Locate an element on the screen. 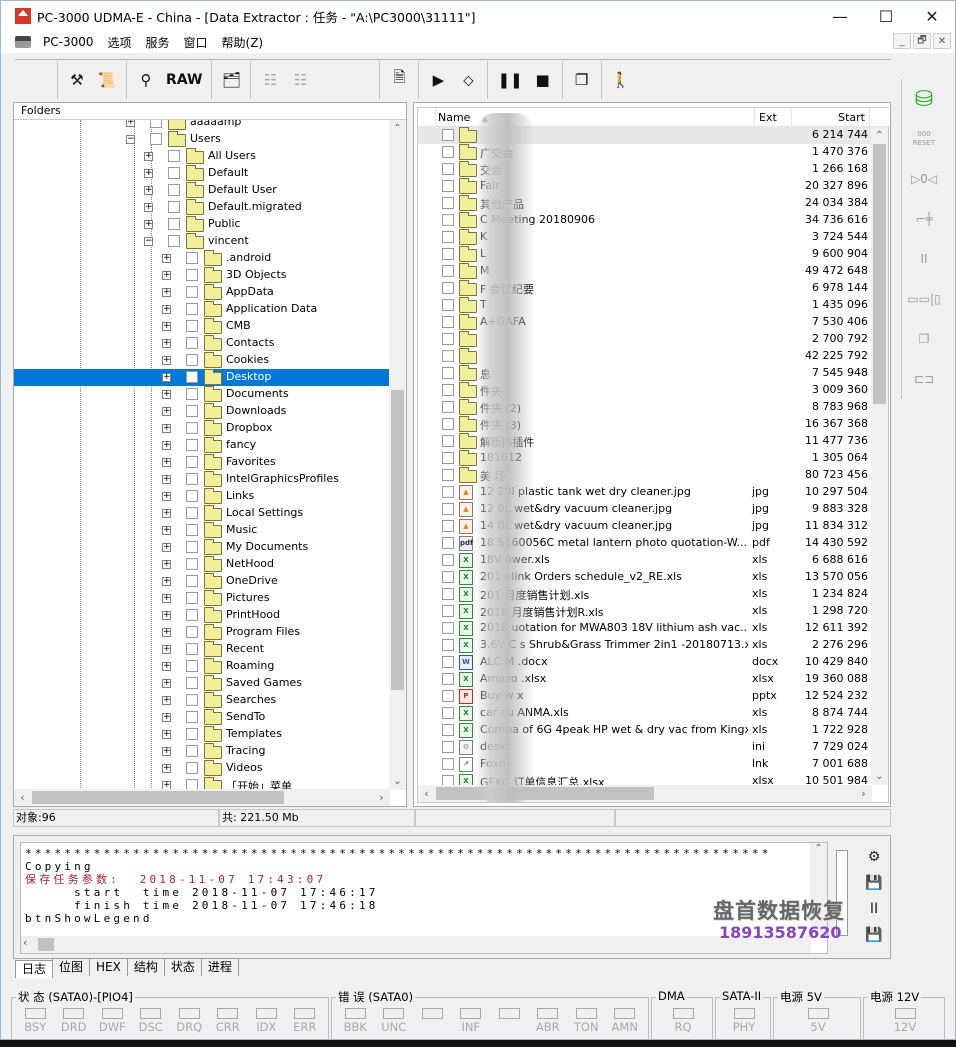 This screenshot has width=956, height=1047. tree-item: + Videos is located at coordinates (202, 768).